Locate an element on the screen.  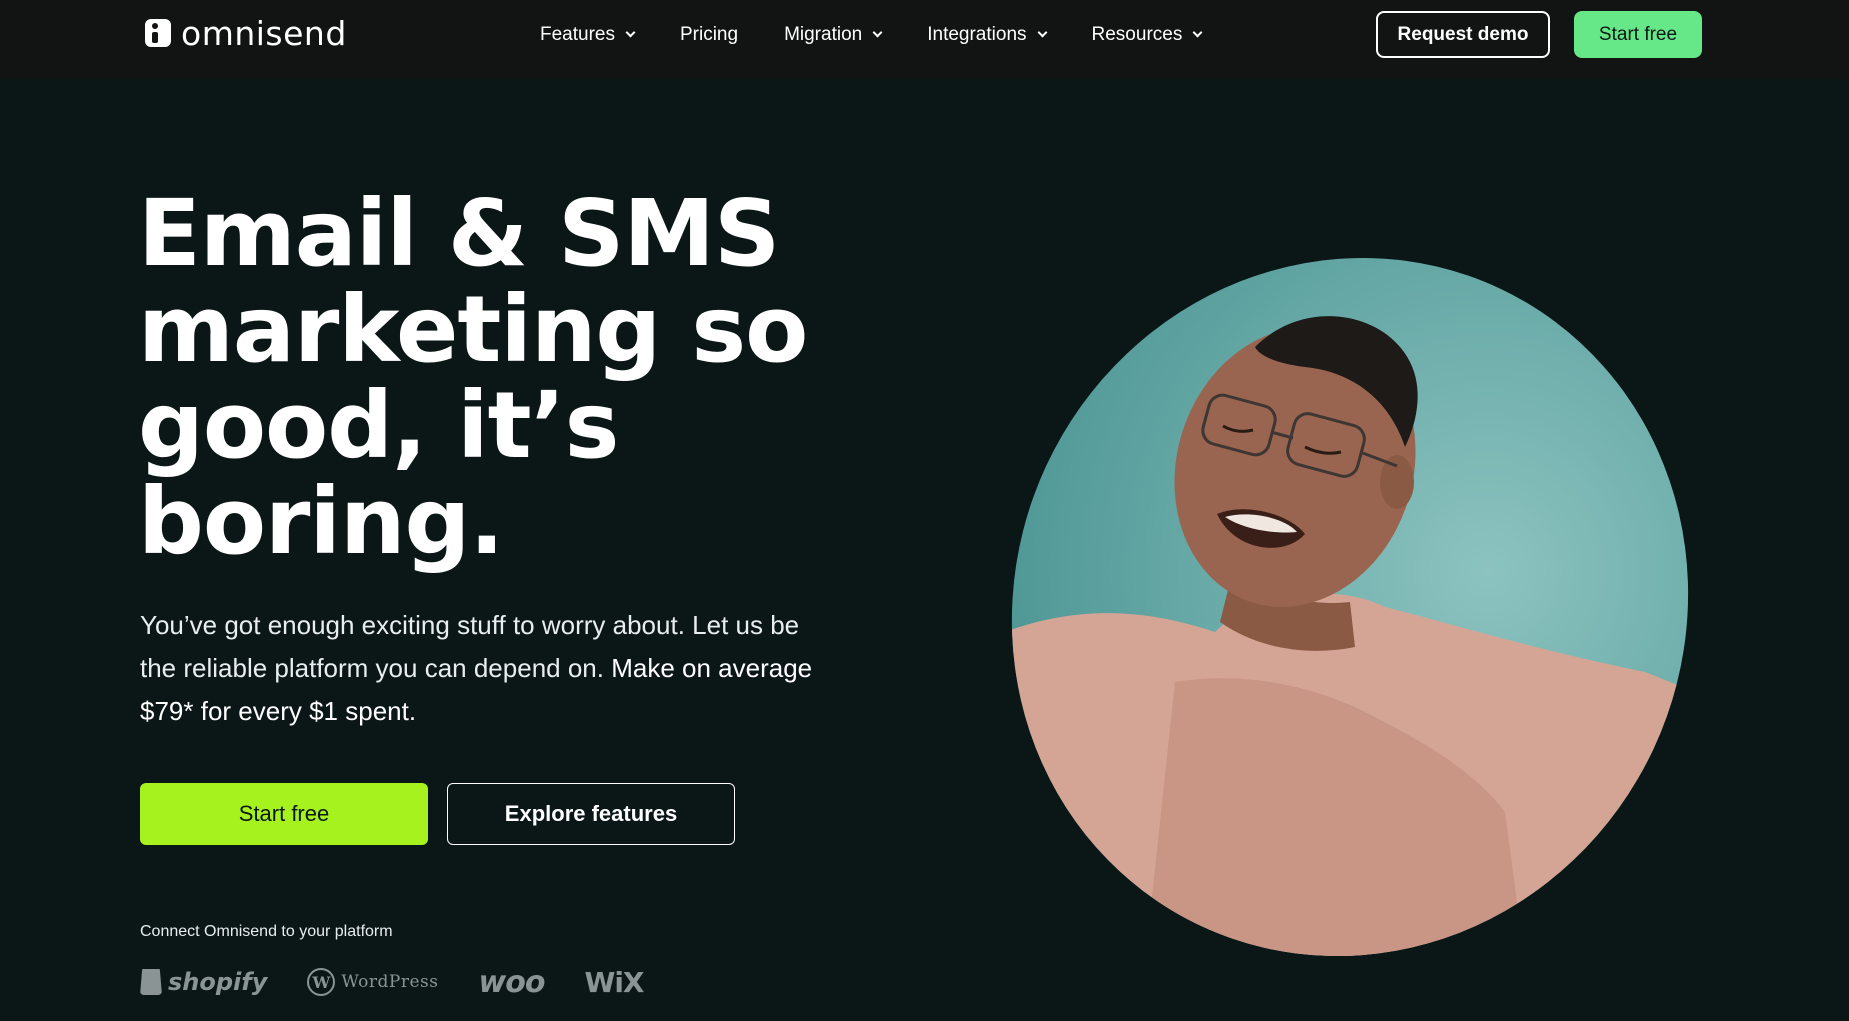
omnisend-logo-icon is located at coordinates (158, 33).